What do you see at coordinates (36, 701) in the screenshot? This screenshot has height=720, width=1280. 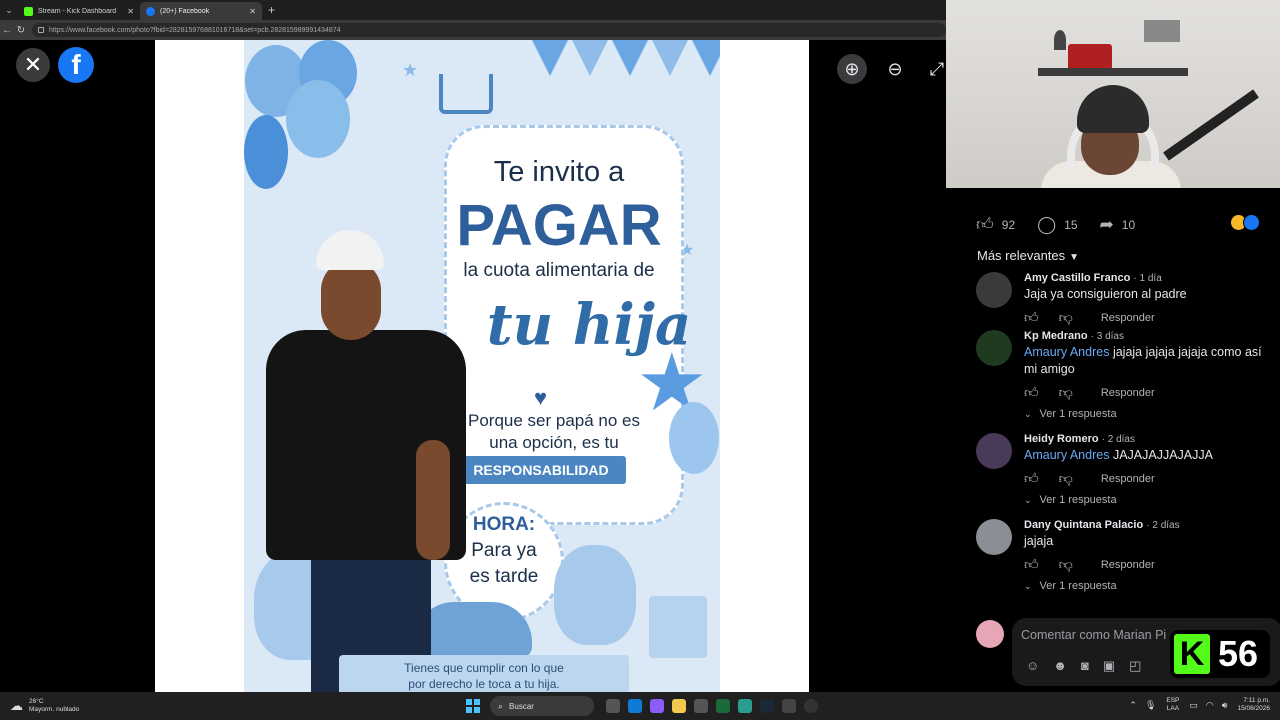 I see `weather-temp: 26°C` at bounding box center [36, 701].